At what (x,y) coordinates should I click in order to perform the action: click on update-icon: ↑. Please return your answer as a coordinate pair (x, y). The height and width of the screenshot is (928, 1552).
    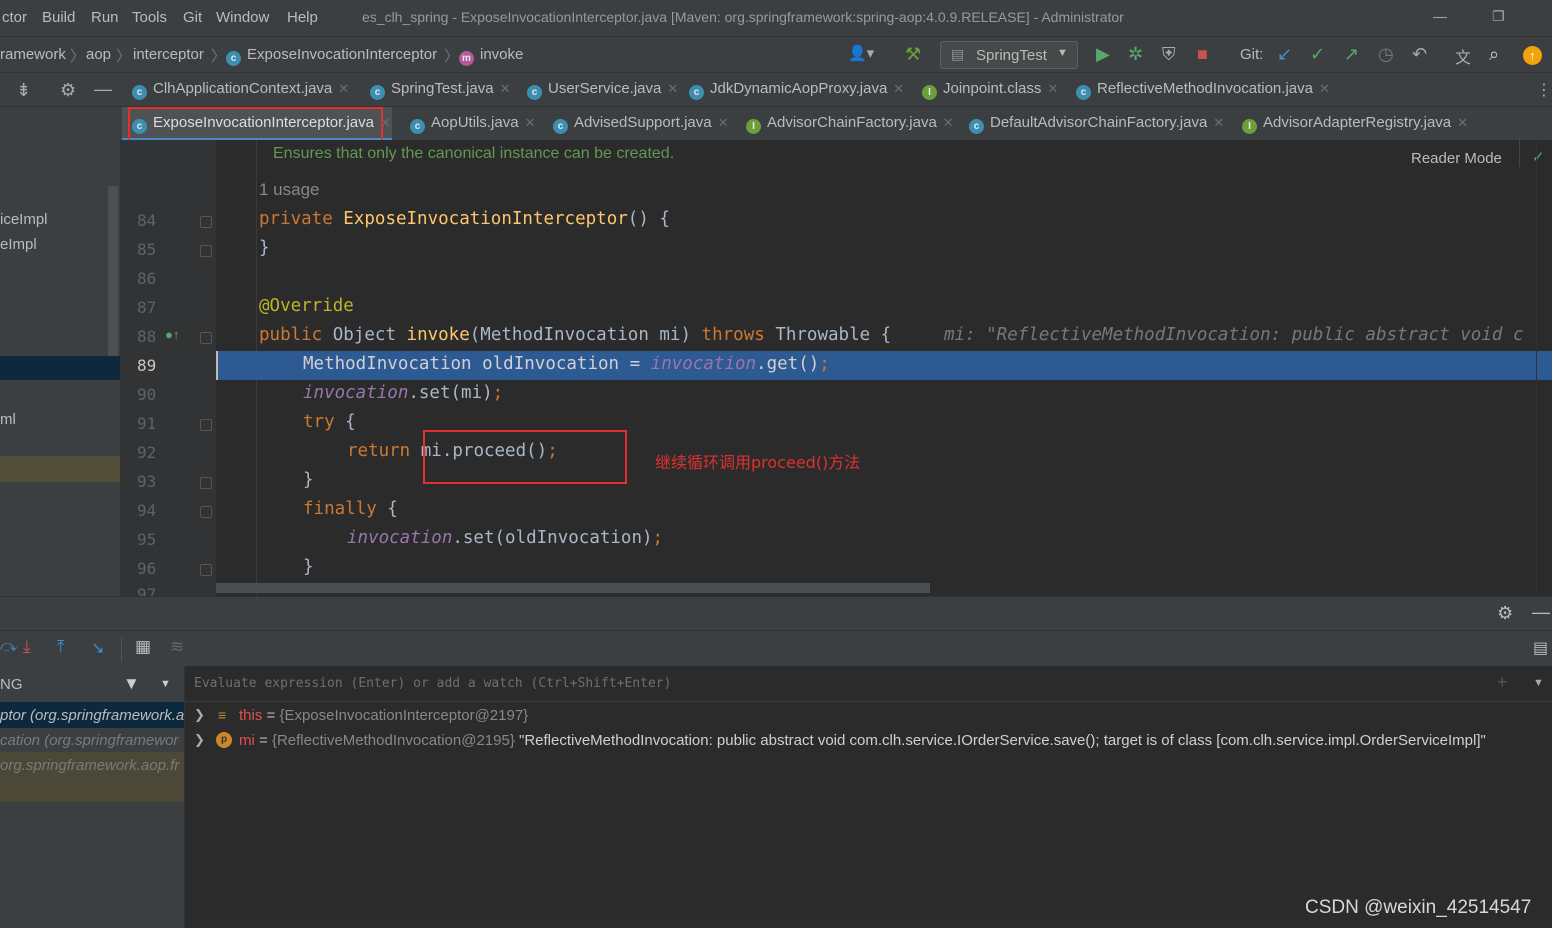
    Looking at the image, I should click on (1532, 55).